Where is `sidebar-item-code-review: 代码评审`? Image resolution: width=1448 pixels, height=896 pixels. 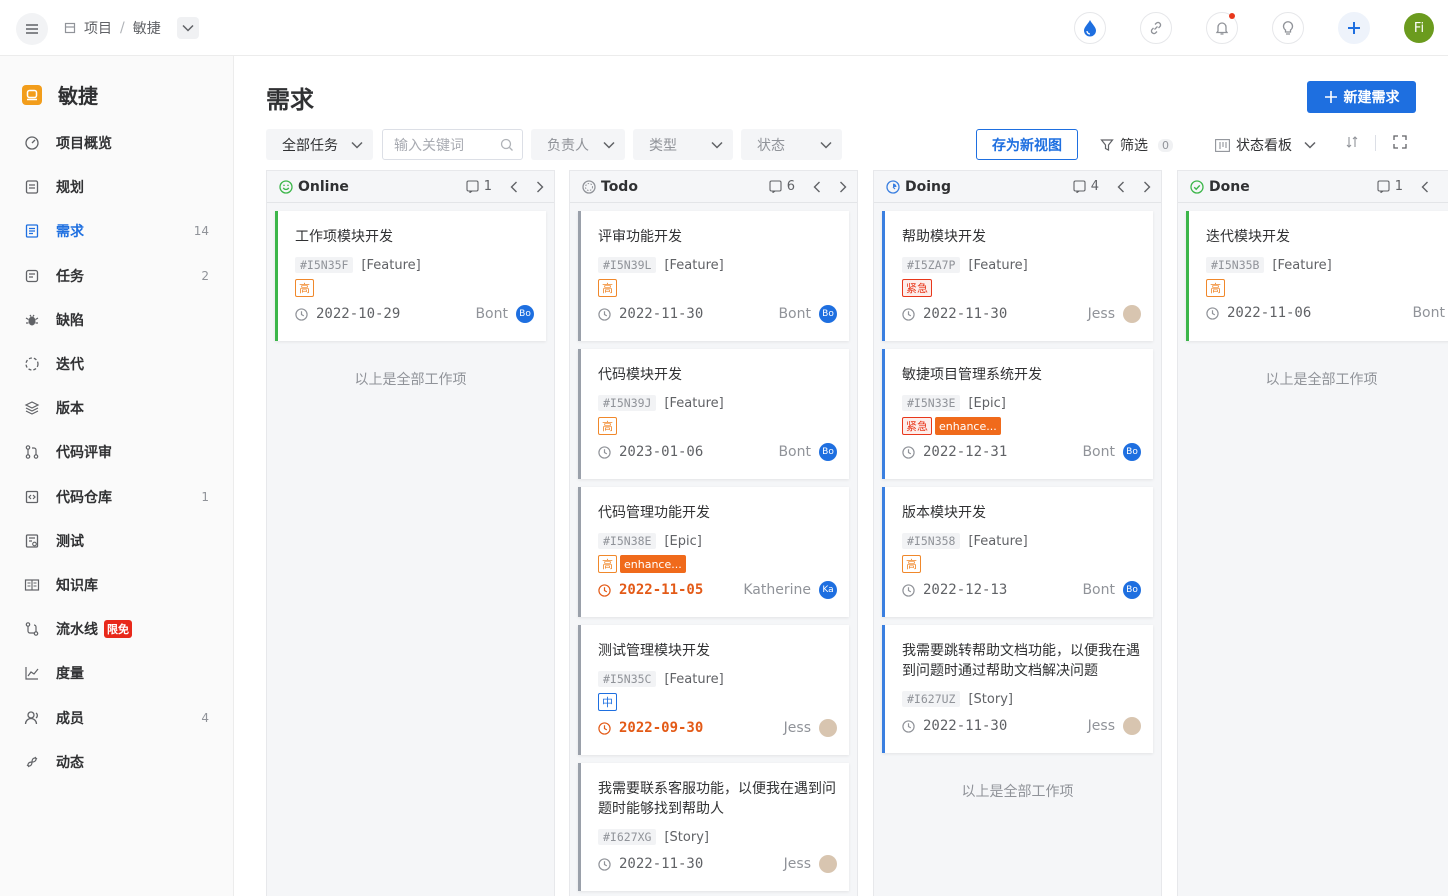
sidebar-item-code-review: 代码评审 is located at coordinates (116, 452).